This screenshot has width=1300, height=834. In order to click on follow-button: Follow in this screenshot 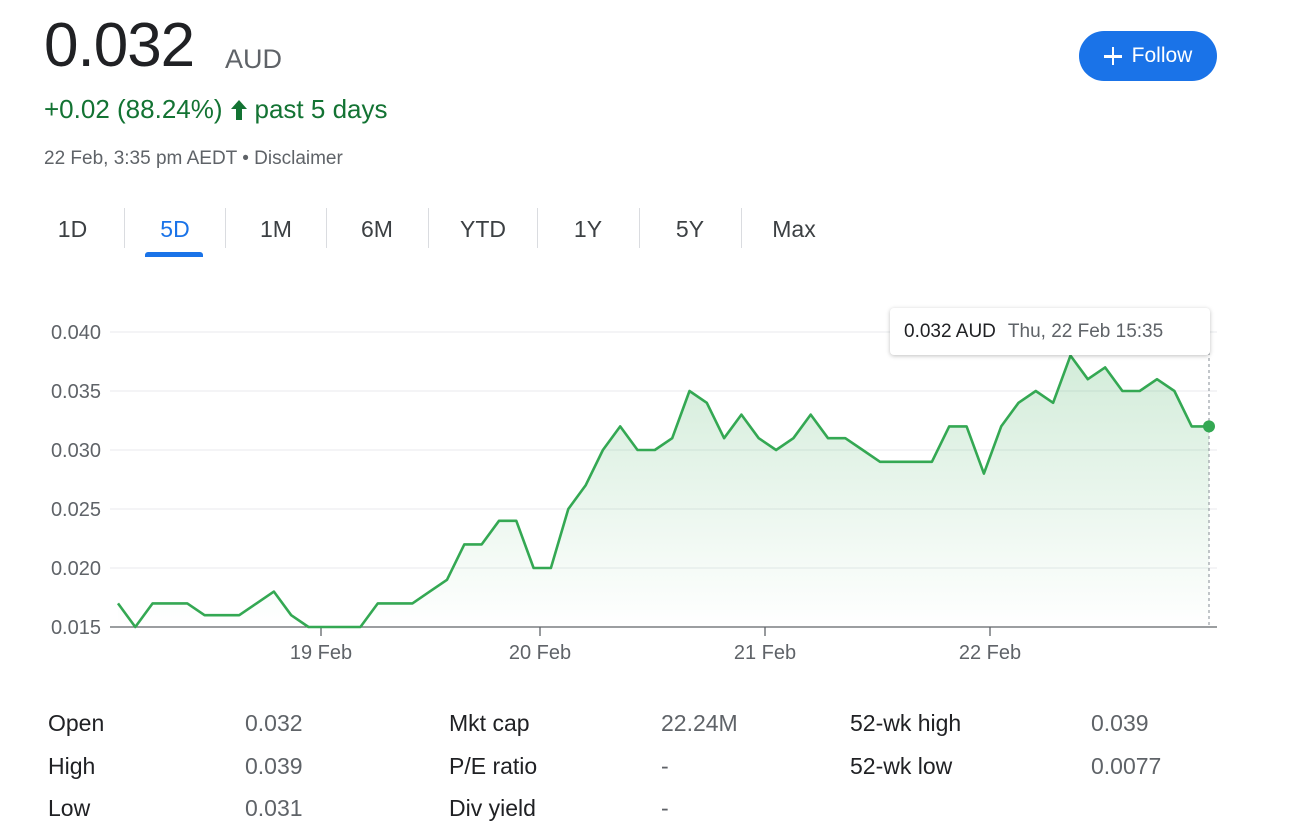, I will do `click(1148, 56)`.